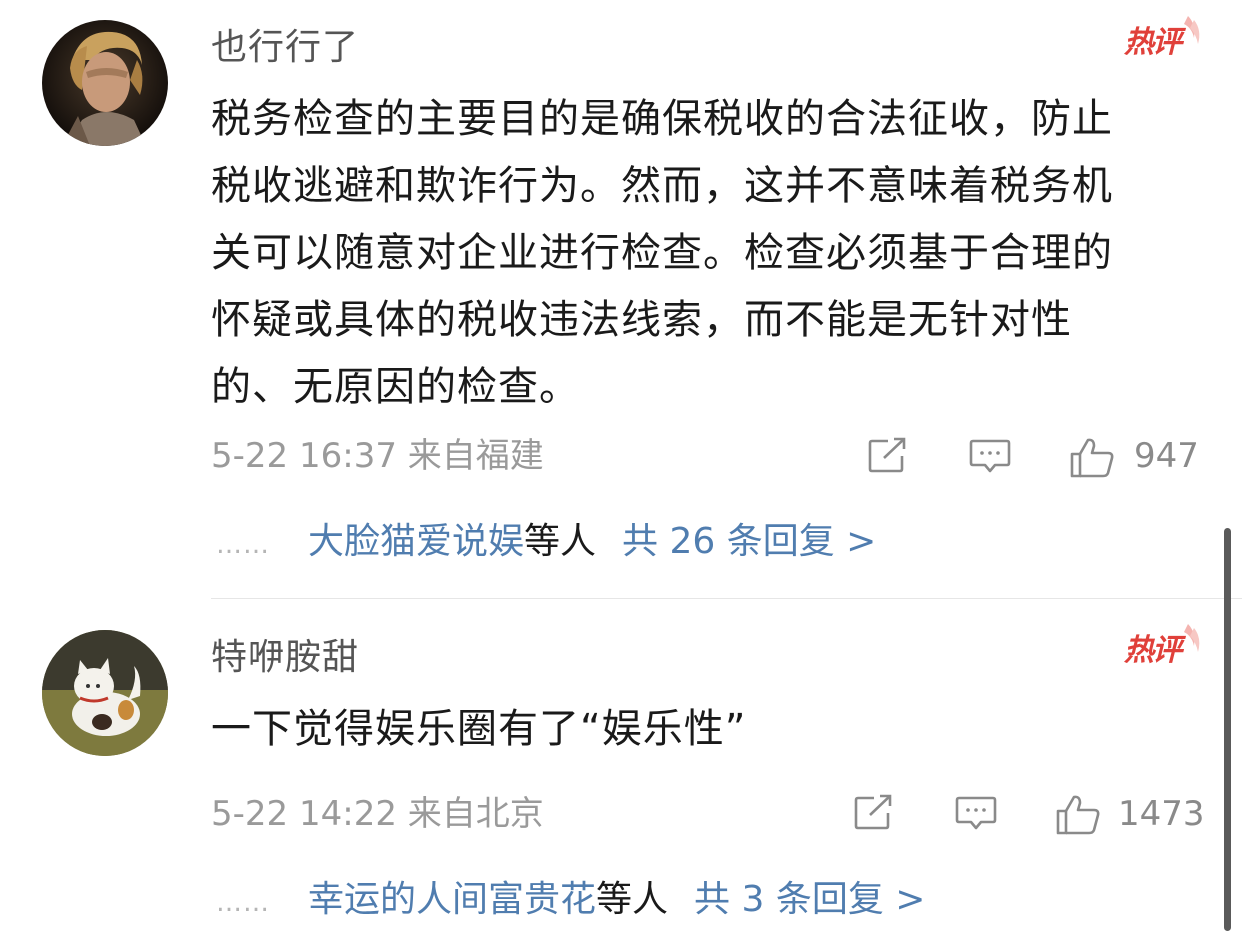  I want to click on comment-time: 5-22 16:37, so click(304, 456).